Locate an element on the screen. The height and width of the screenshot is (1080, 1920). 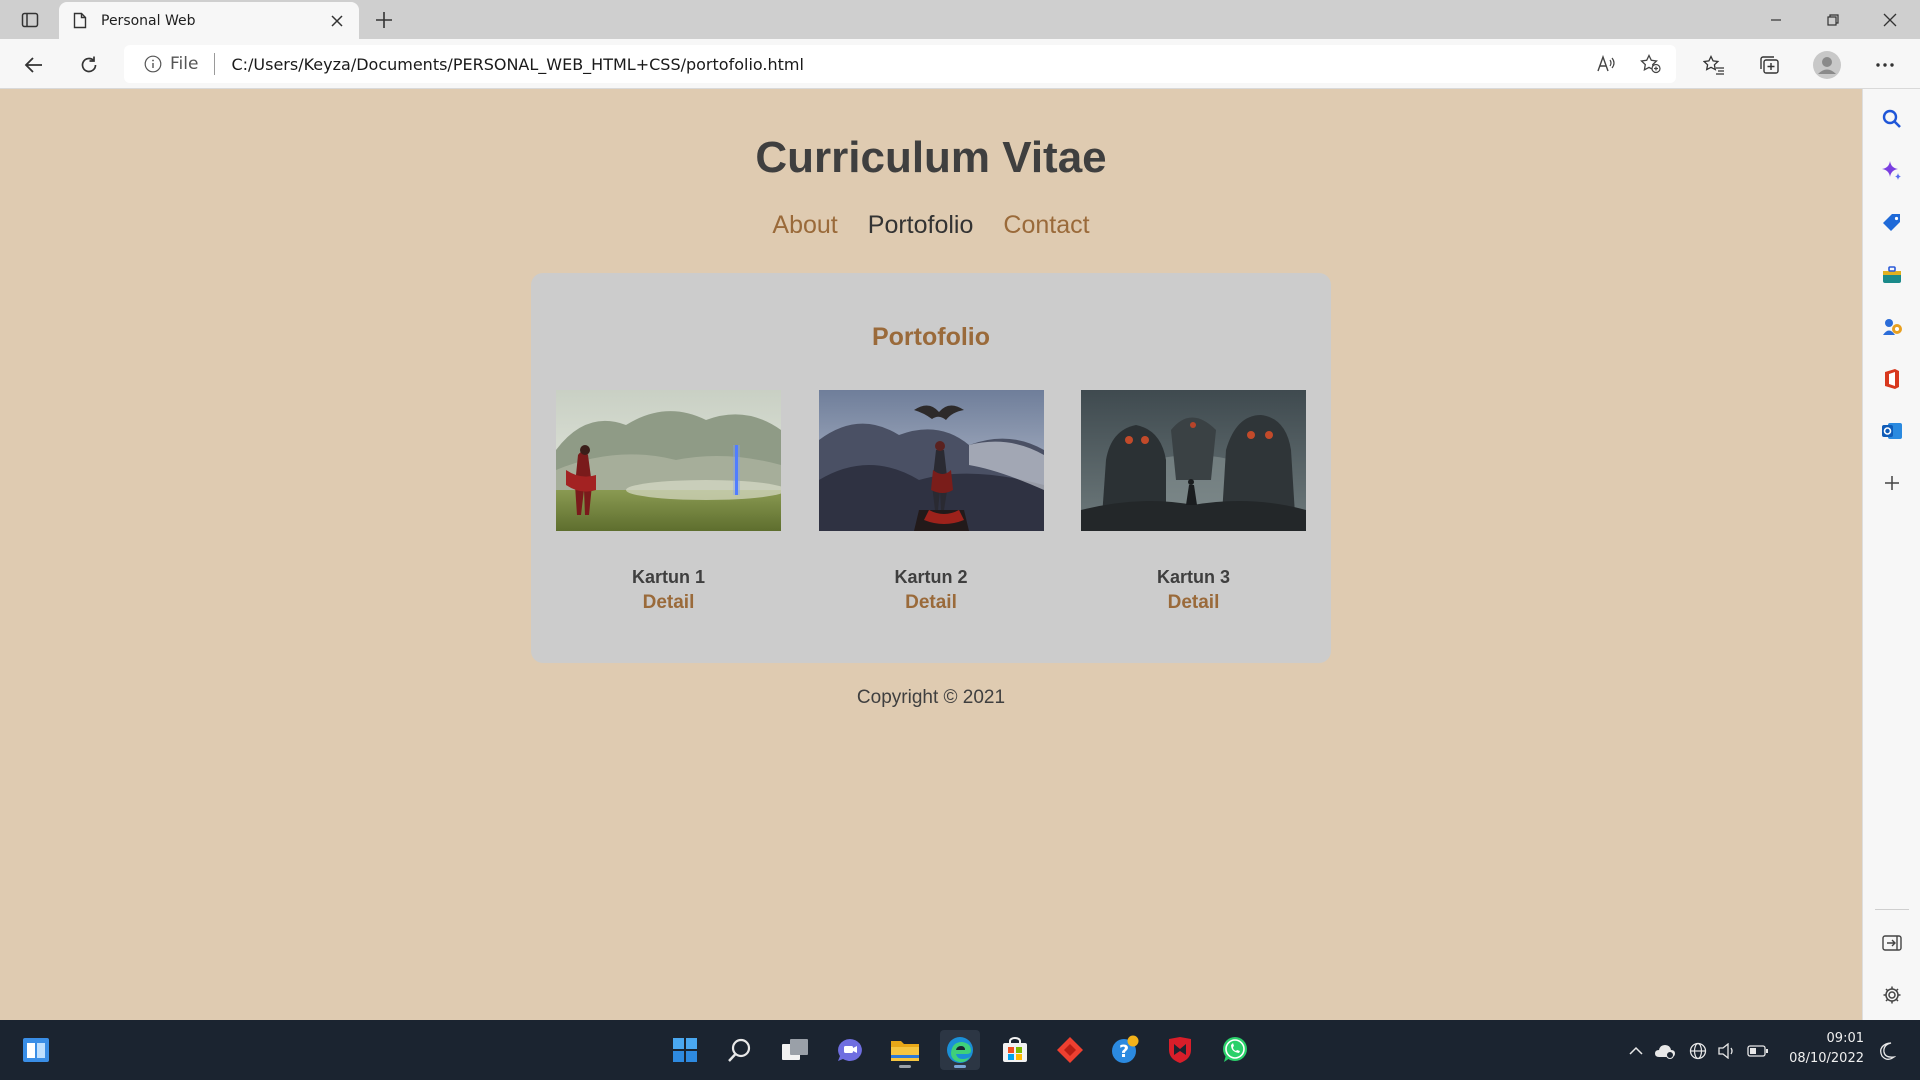
office-icon is located at coordinates (1892, 379).